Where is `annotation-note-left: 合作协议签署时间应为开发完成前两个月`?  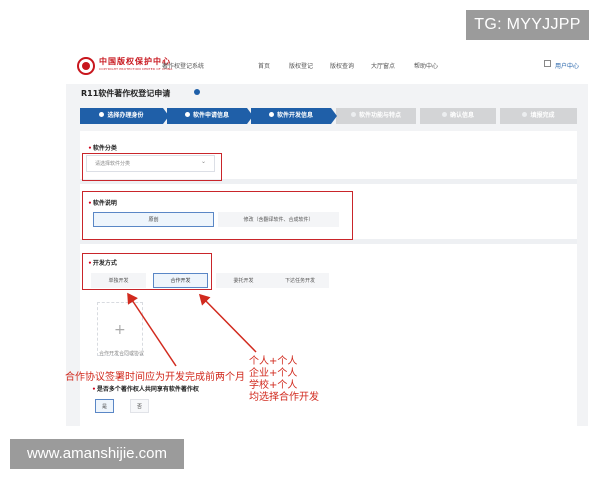
annotation-note-left: 合作协议签署时间应为开发完成前两个月 is located at coordinates (155, 377).